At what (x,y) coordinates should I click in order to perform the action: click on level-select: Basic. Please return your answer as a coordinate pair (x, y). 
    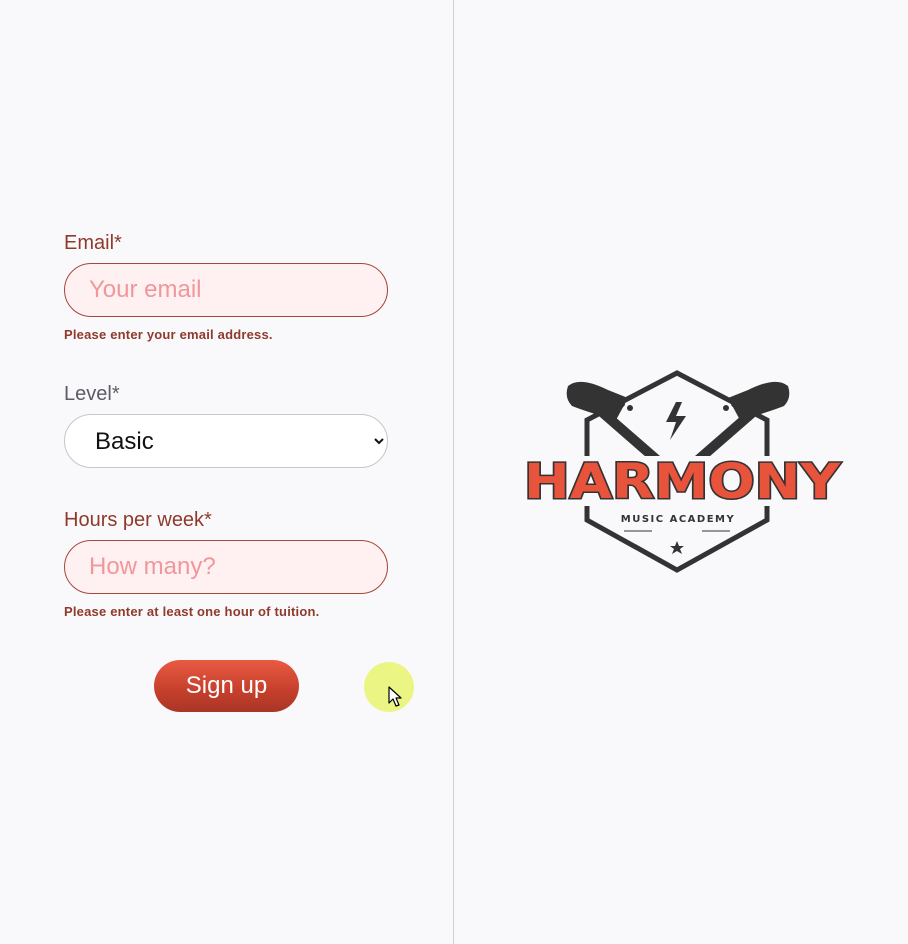
    Looking at the image, I should click on (226, 441).